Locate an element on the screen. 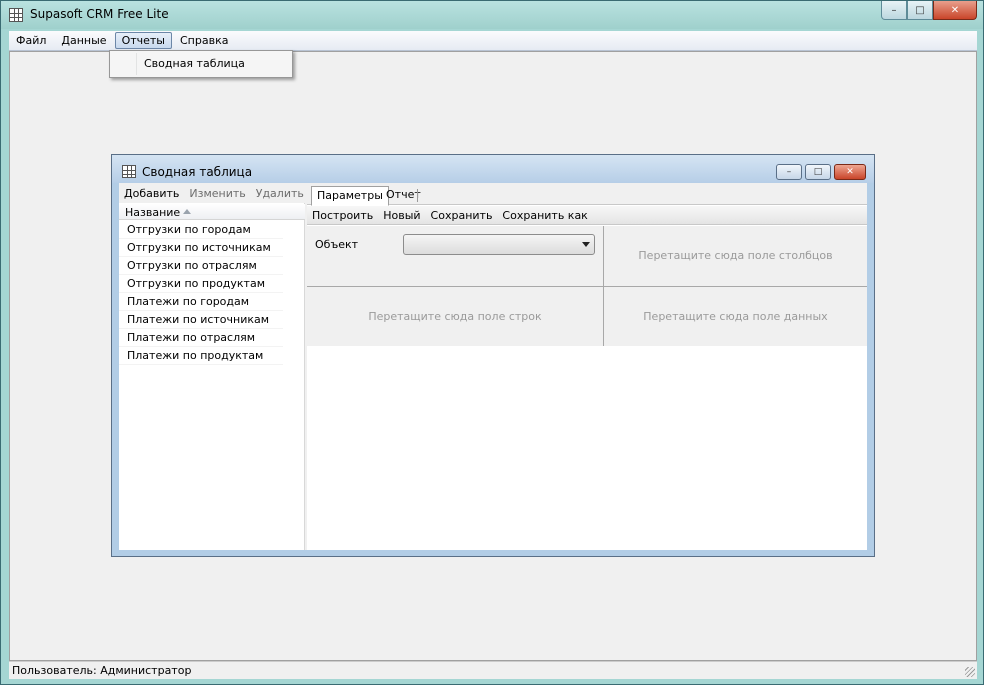  close-button: ✕ is located at coordinates (955, 10).